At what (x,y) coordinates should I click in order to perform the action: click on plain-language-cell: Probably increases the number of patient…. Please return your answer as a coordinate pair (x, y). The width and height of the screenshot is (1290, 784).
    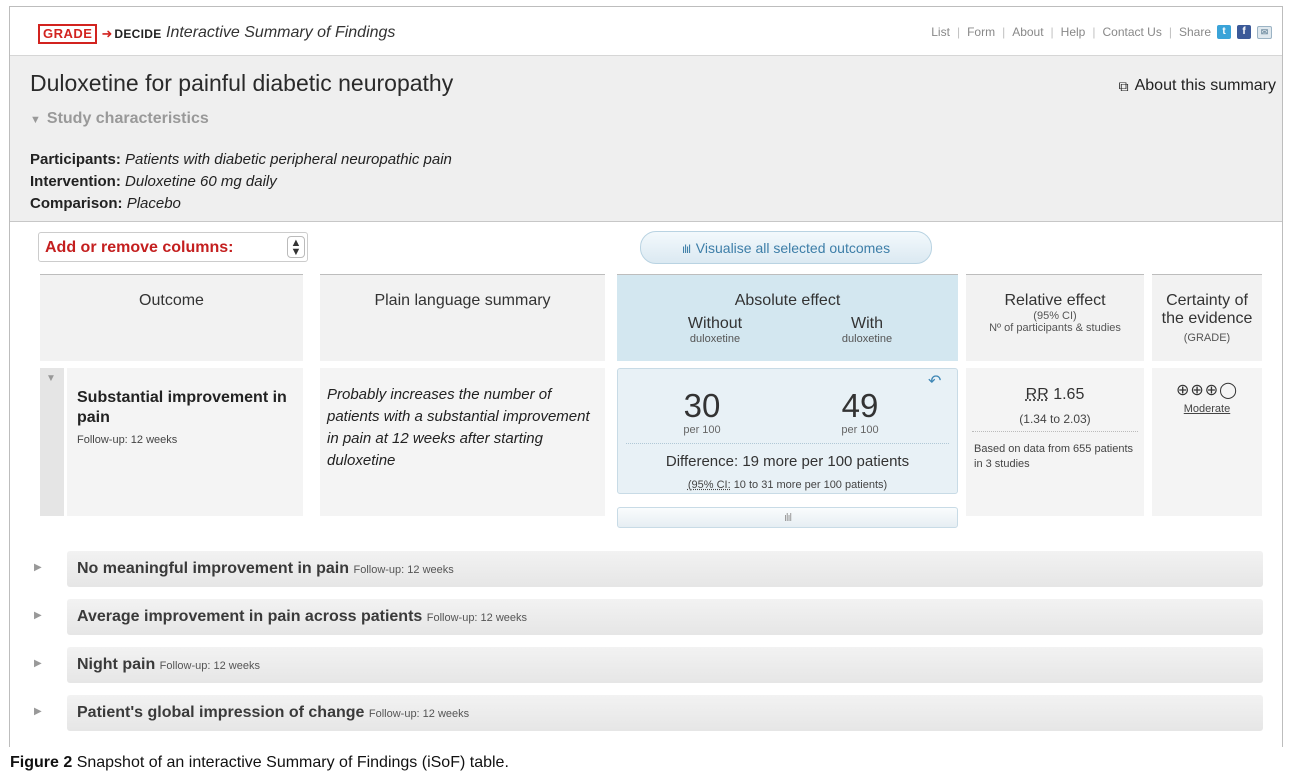
    Looking at the image, I should click on (462, 442).